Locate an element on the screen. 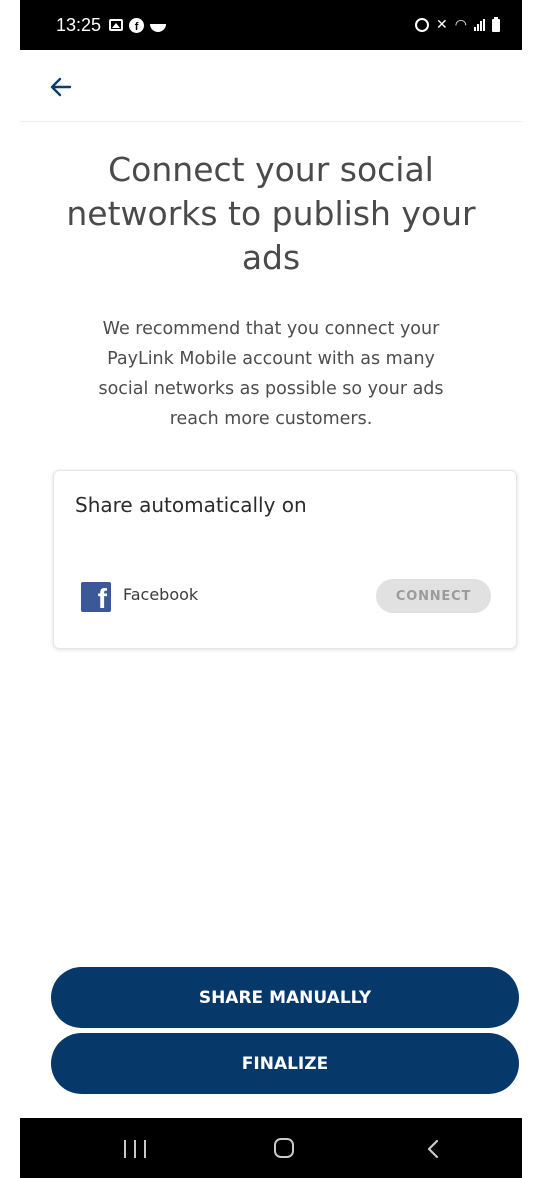 The height and width of the screenshot is (1178, 542). app-header is located at coordinates (271, 86).